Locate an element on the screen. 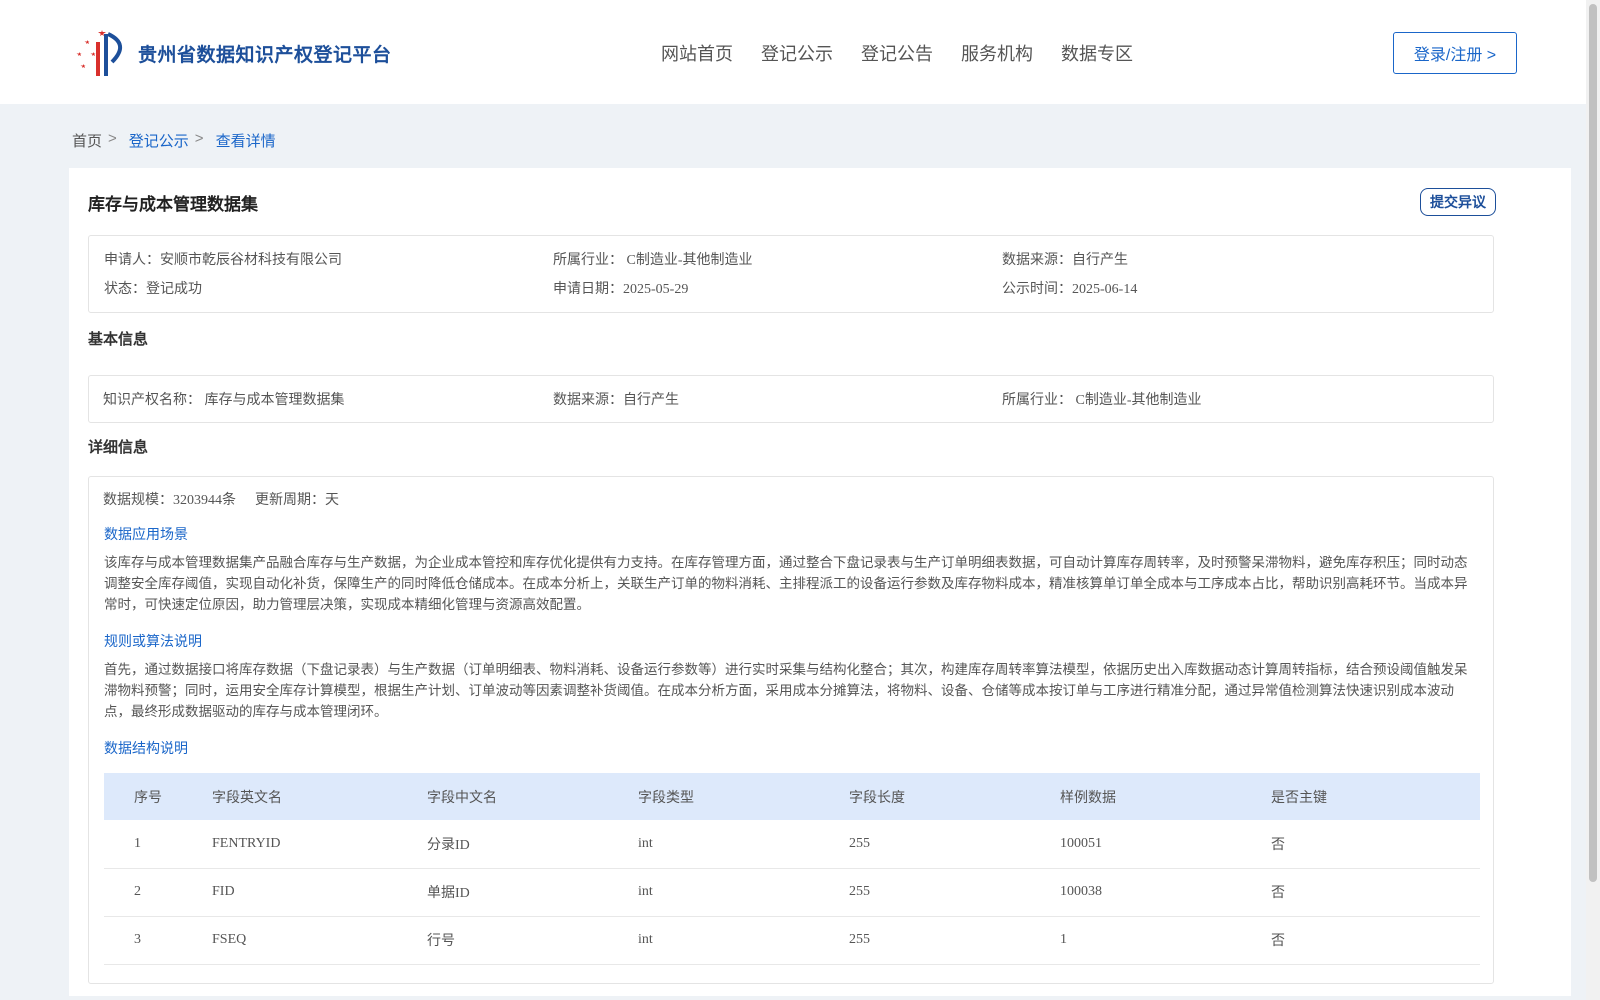  table-row: 1 FENTRYID 分录ID int 255 100051 否 is located at coordinates (792, 844).